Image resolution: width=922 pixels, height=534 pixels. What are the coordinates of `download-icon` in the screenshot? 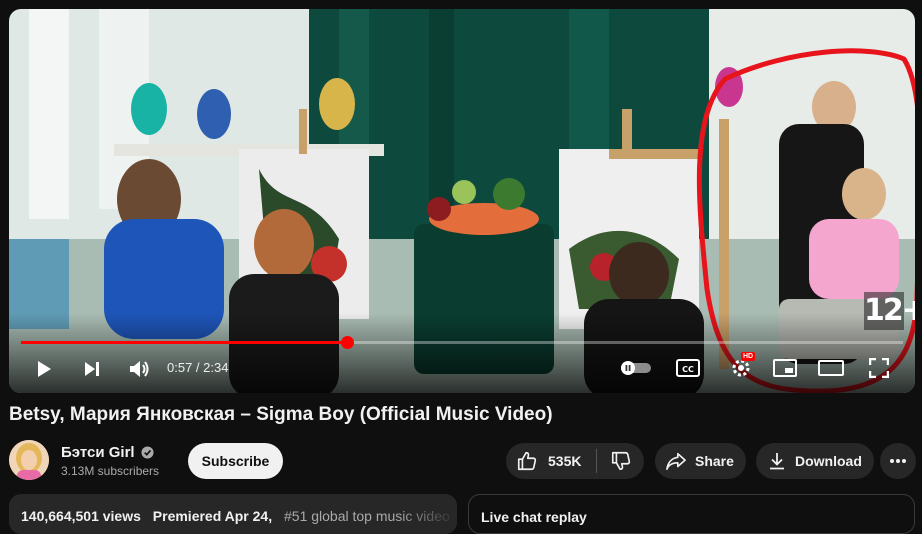 It's located at (777, 461).